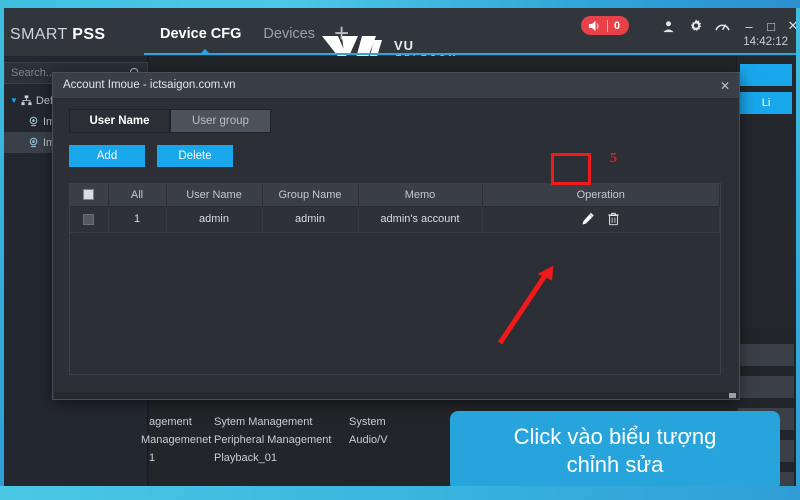  I want to click on row-user-name: admin, so click(214, 219).